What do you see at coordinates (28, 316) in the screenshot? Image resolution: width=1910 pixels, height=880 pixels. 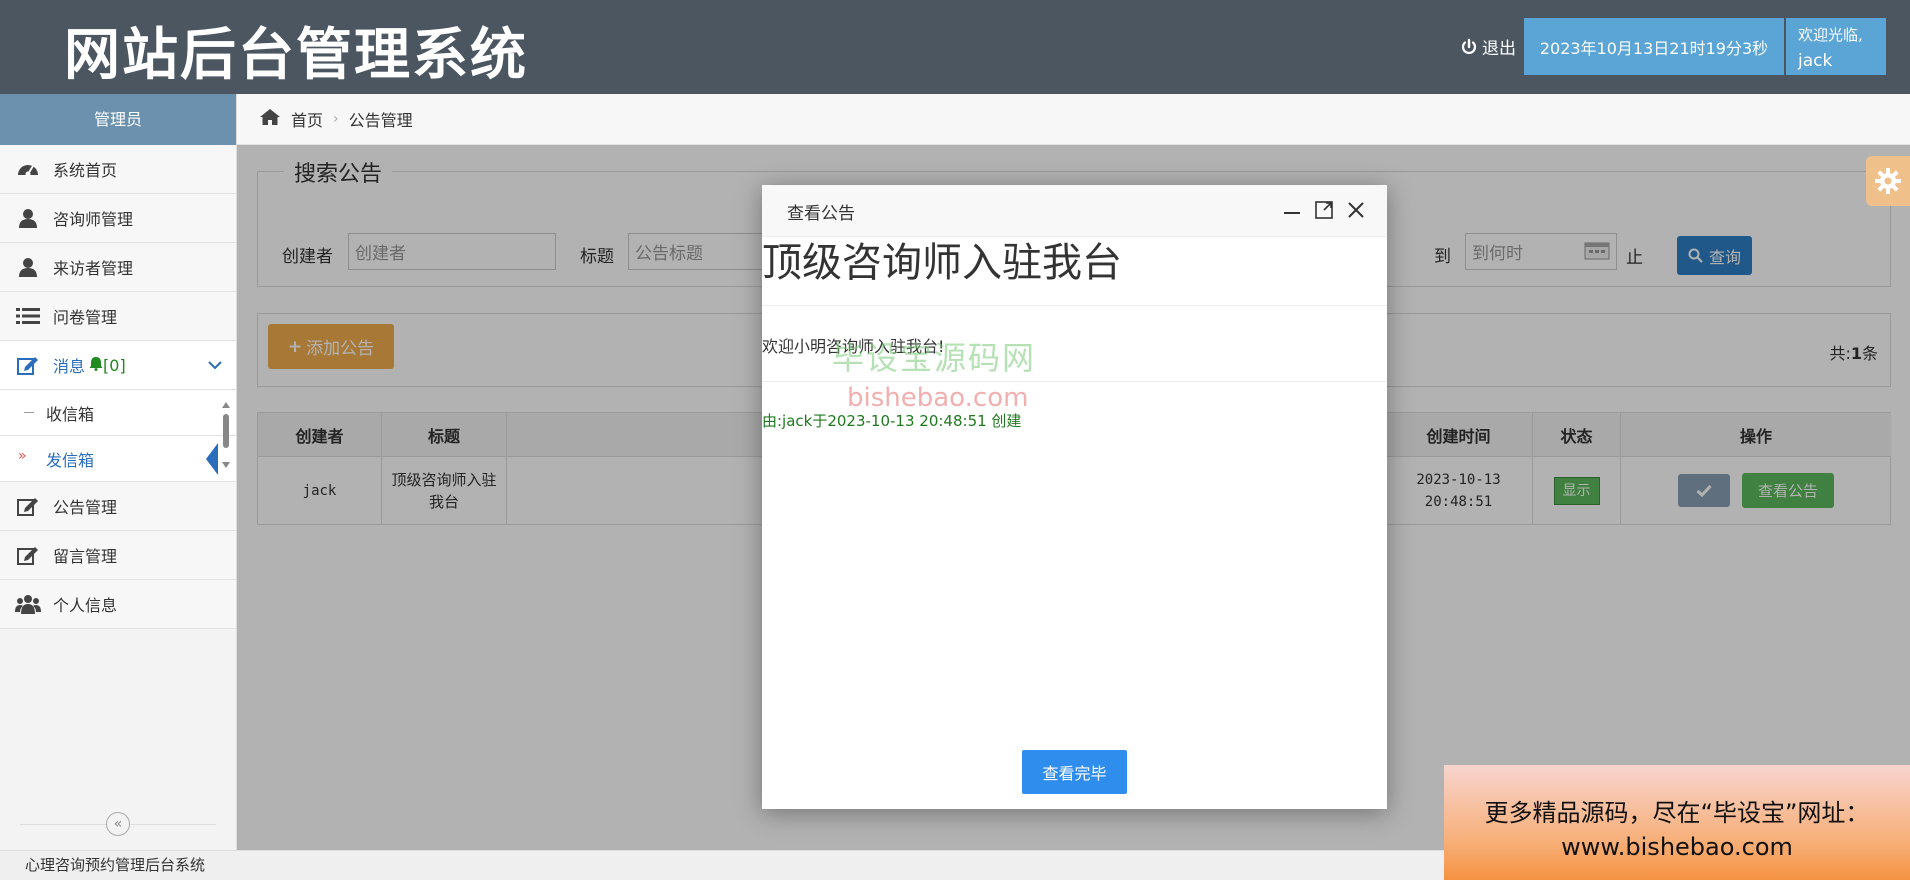 I see `list-icon` at bounding box center [28, 316].